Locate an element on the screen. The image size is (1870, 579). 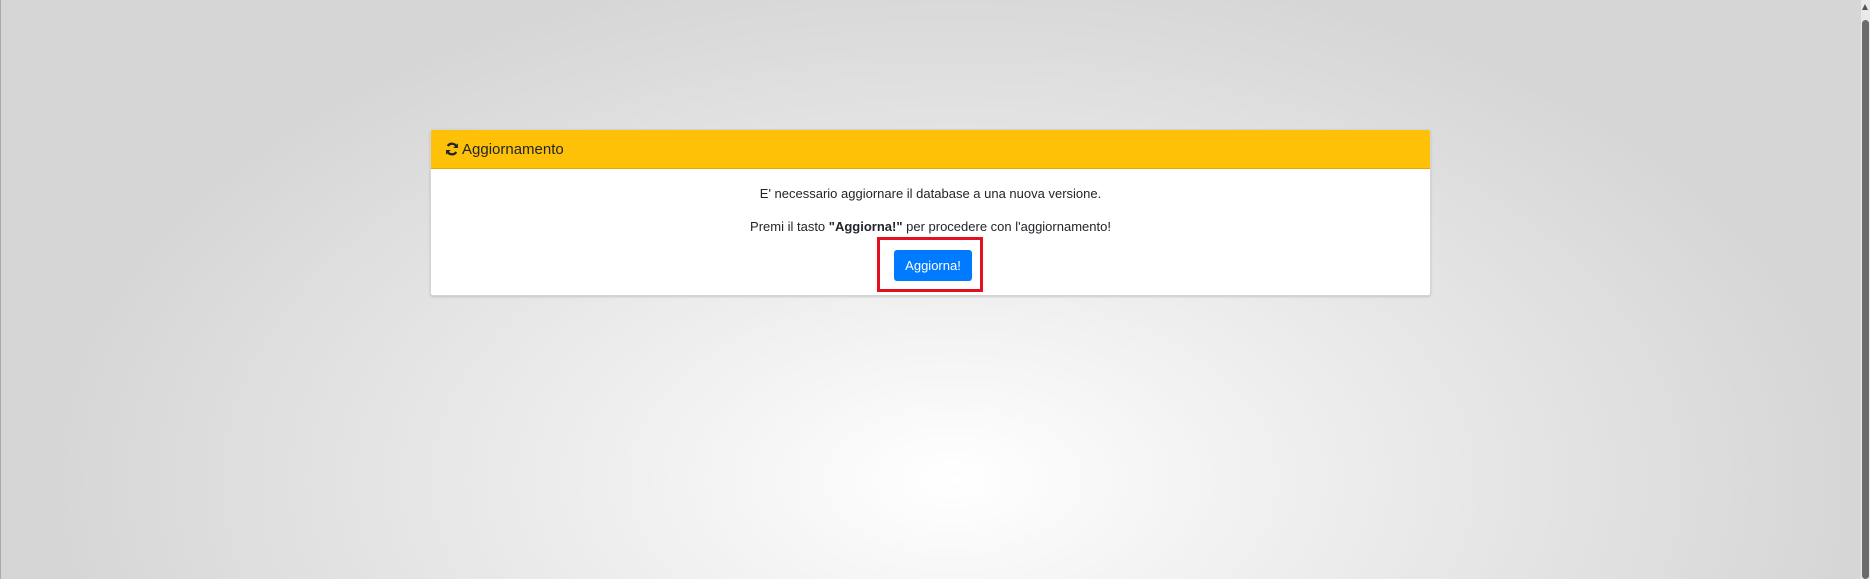
scroll-up-arrow-icon is located at coordinates (1865, 7).